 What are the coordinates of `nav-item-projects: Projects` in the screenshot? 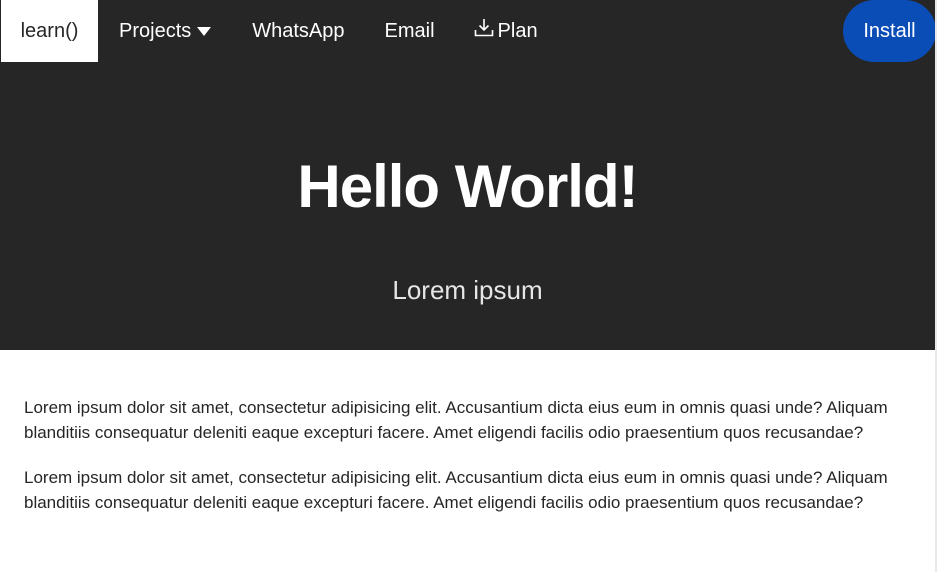 It's located at (165, 31).